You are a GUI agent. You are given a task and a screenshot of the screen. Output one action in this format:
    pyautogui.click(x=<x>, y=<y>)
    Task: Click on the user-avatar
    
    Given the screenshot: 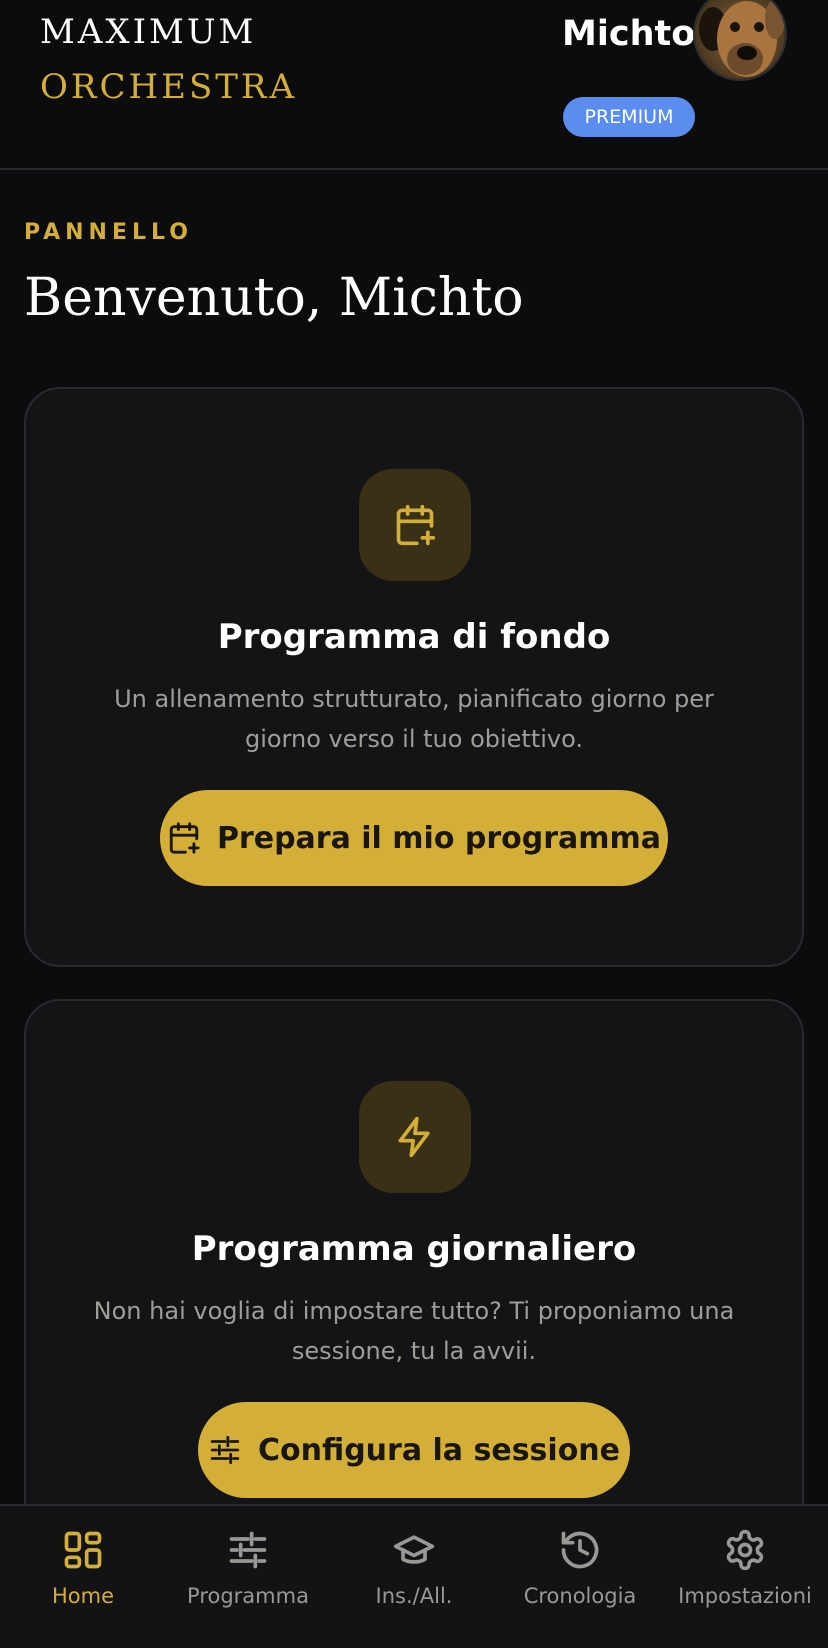 What is the action you would take?
    pyautogui.click(x=740, y=40)
    